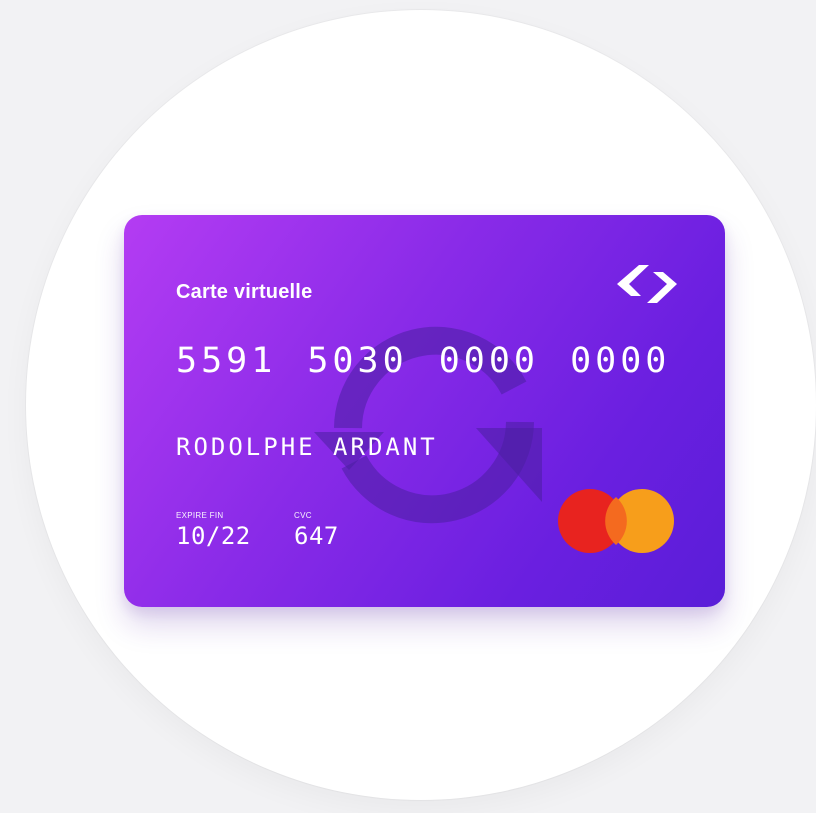 This screenshot has width=816, height=813. Describe the element at coordinates (200, 515) in the screenshot. I see `expiry-label: EXPIRE FIN` at that location.